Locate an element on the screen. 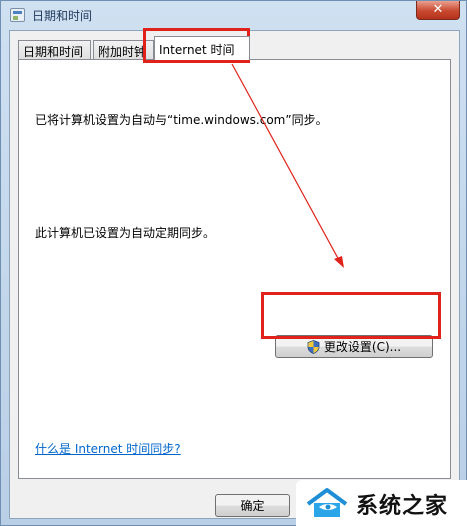 This screenshot has width=467, height=526. site-watermark: 系统之家 is located at coordinates (381, 503).